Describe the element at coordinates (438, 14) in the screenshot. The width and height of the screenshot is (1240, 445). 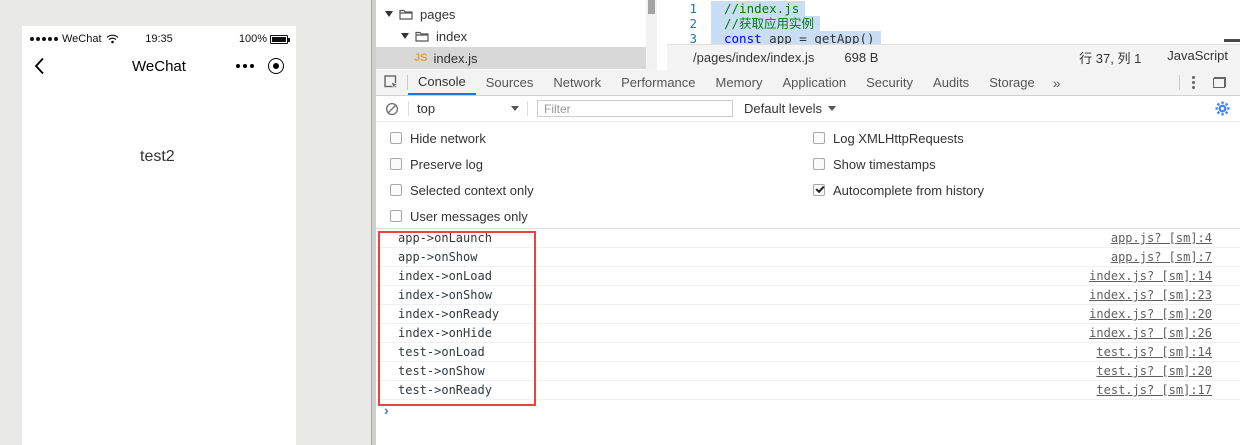
I see `tree-item-label: pages` at that location.